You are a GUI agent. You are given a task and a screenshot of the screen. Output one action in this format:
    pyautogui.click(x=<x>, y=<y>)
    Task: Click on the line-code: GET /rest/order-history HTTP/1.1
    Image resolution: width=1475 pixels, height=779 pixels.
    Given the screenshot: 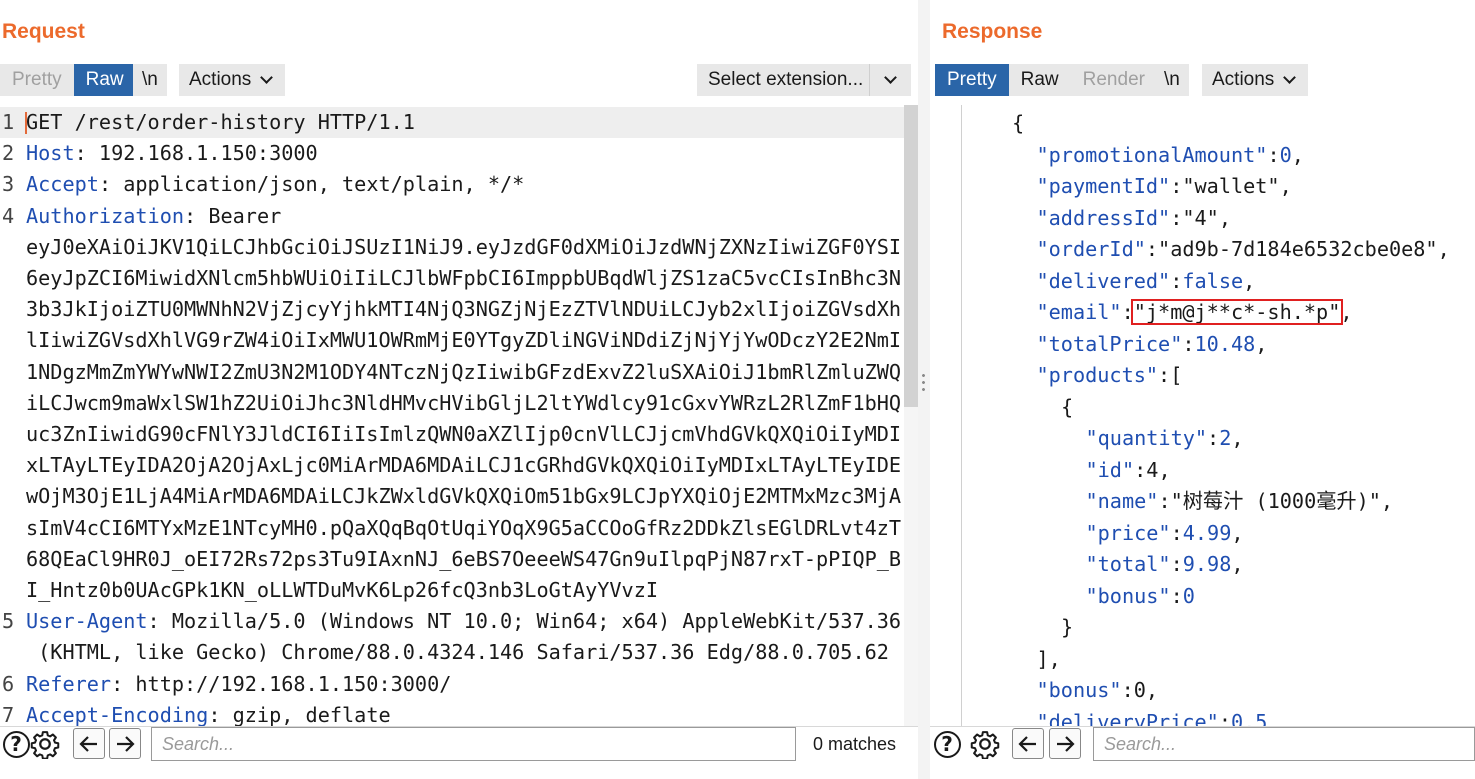 What is the action you would take?
    pyautogui.click(x=220, y=122)
    